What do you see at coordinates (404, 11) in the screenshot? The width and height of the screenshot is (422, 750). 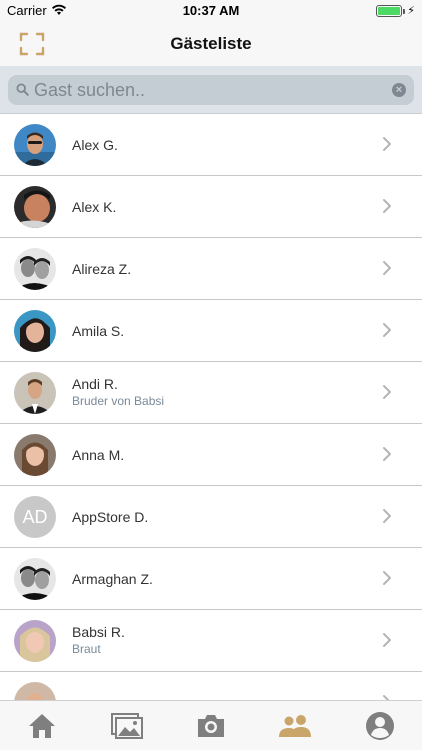 I see `battery-tip` at bounding box center [404, 11].